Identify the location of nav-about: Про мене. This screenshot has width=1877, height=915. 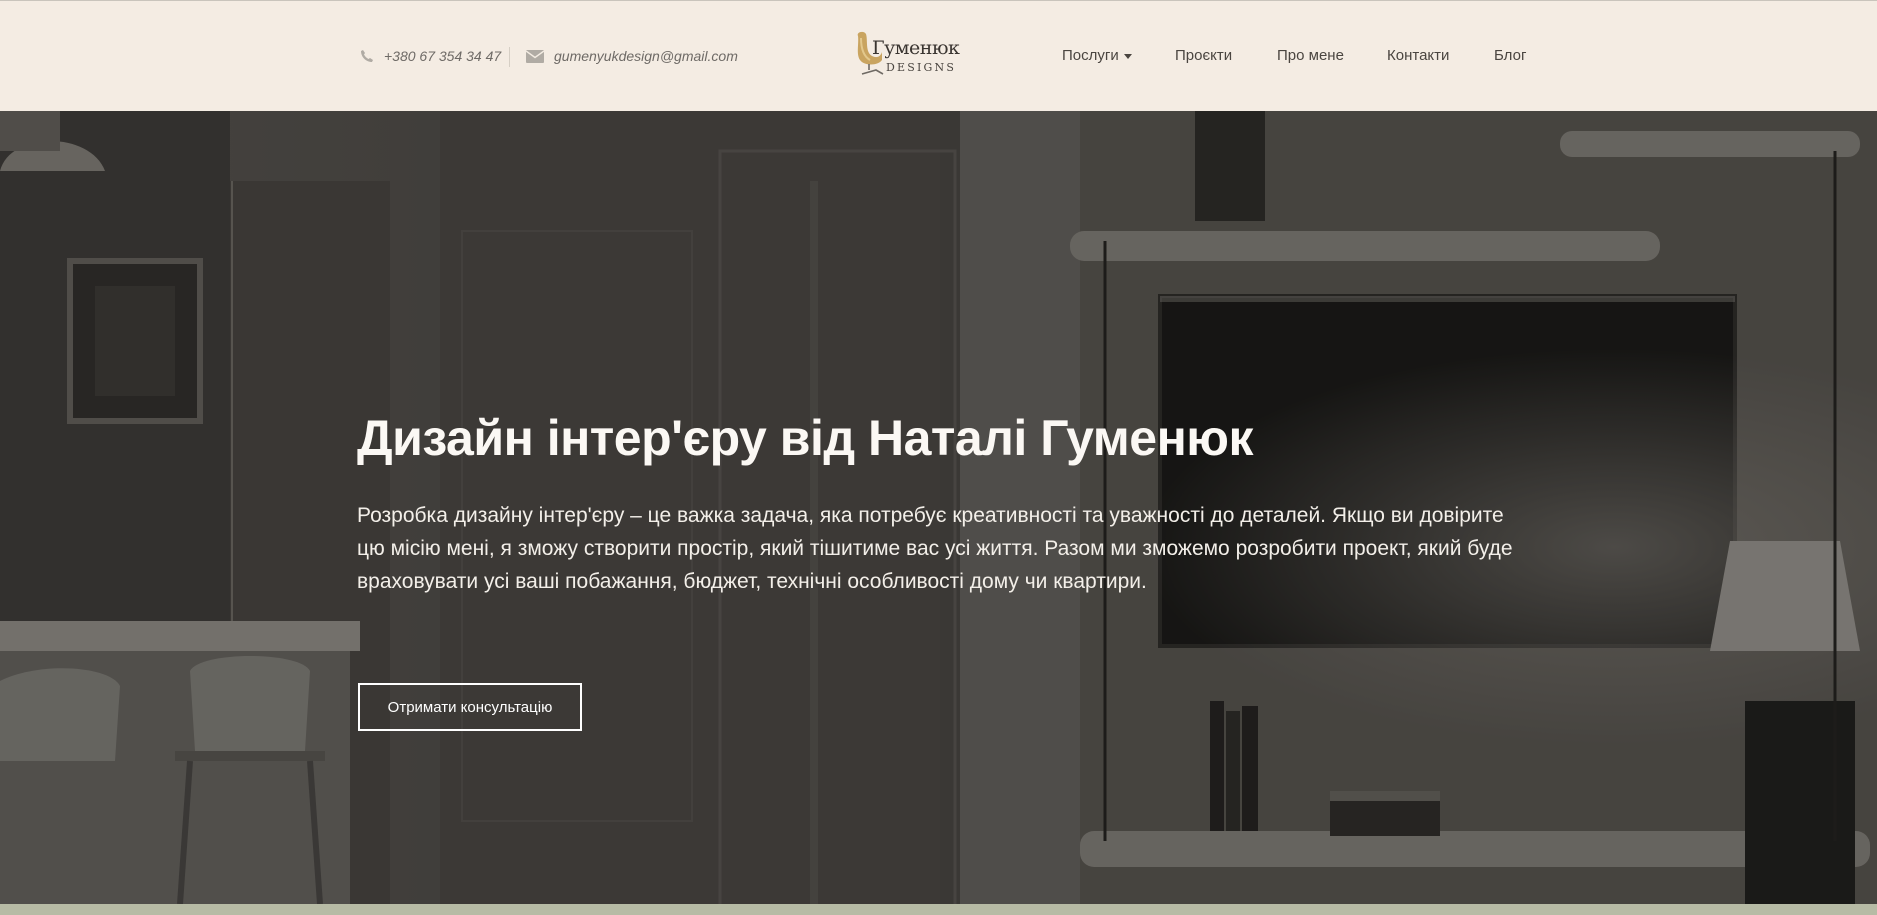
(1310, 55).